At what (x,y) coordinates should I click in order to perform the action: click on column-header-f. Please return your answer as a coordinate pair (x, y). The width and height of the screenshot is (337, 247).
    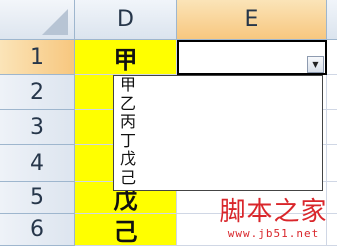
    Looking at the image, I should click on (332, 20).